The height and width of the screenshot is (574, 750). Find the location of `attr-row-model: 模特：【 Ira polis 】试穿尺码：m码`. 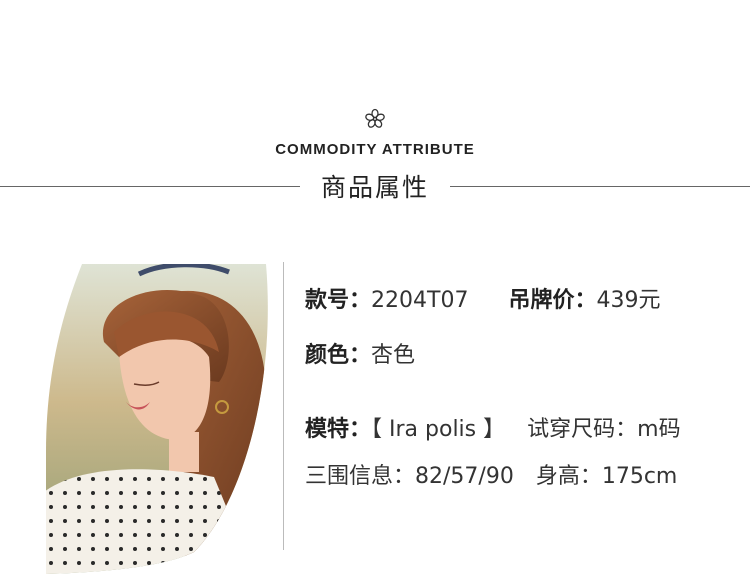

attr-row-model: 模特：【 Ira polis 】试穿尺码：m码 is located at coordinates (493, 427).